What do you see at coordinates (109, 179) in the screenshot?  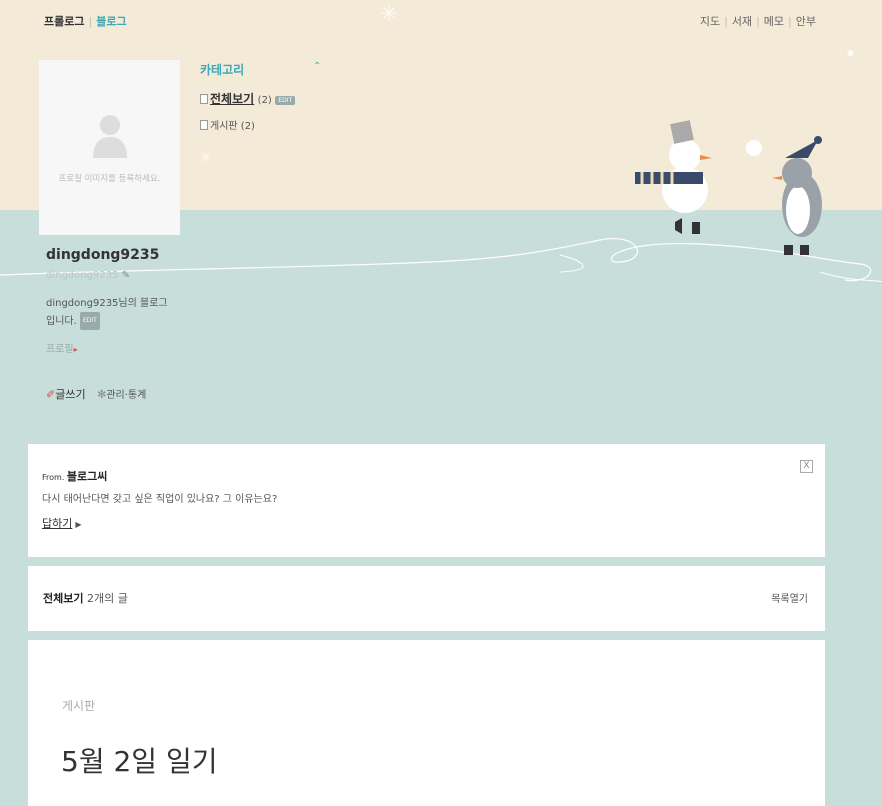 I see `profile-image-hint: 프로필 이미지를 등록하세요.` at bounding box center [109, 179].